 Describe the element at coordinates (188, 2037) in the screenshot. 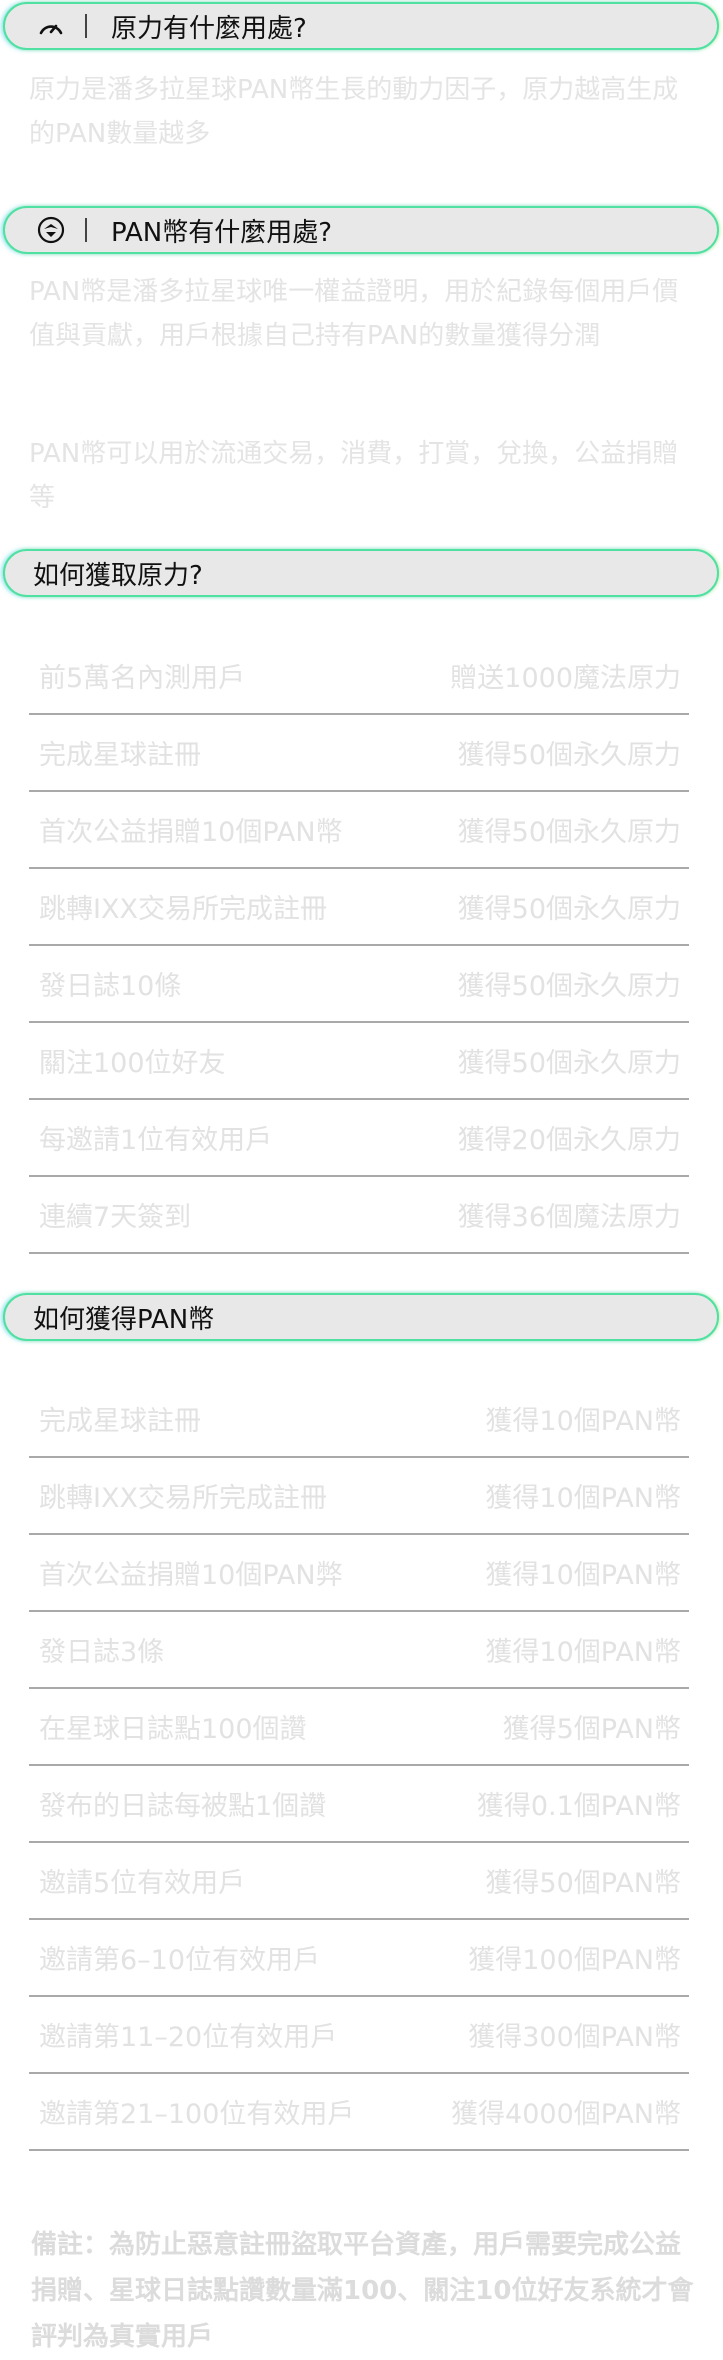

I see `task-label: 邀請第11–20位有效用戶` at that location.